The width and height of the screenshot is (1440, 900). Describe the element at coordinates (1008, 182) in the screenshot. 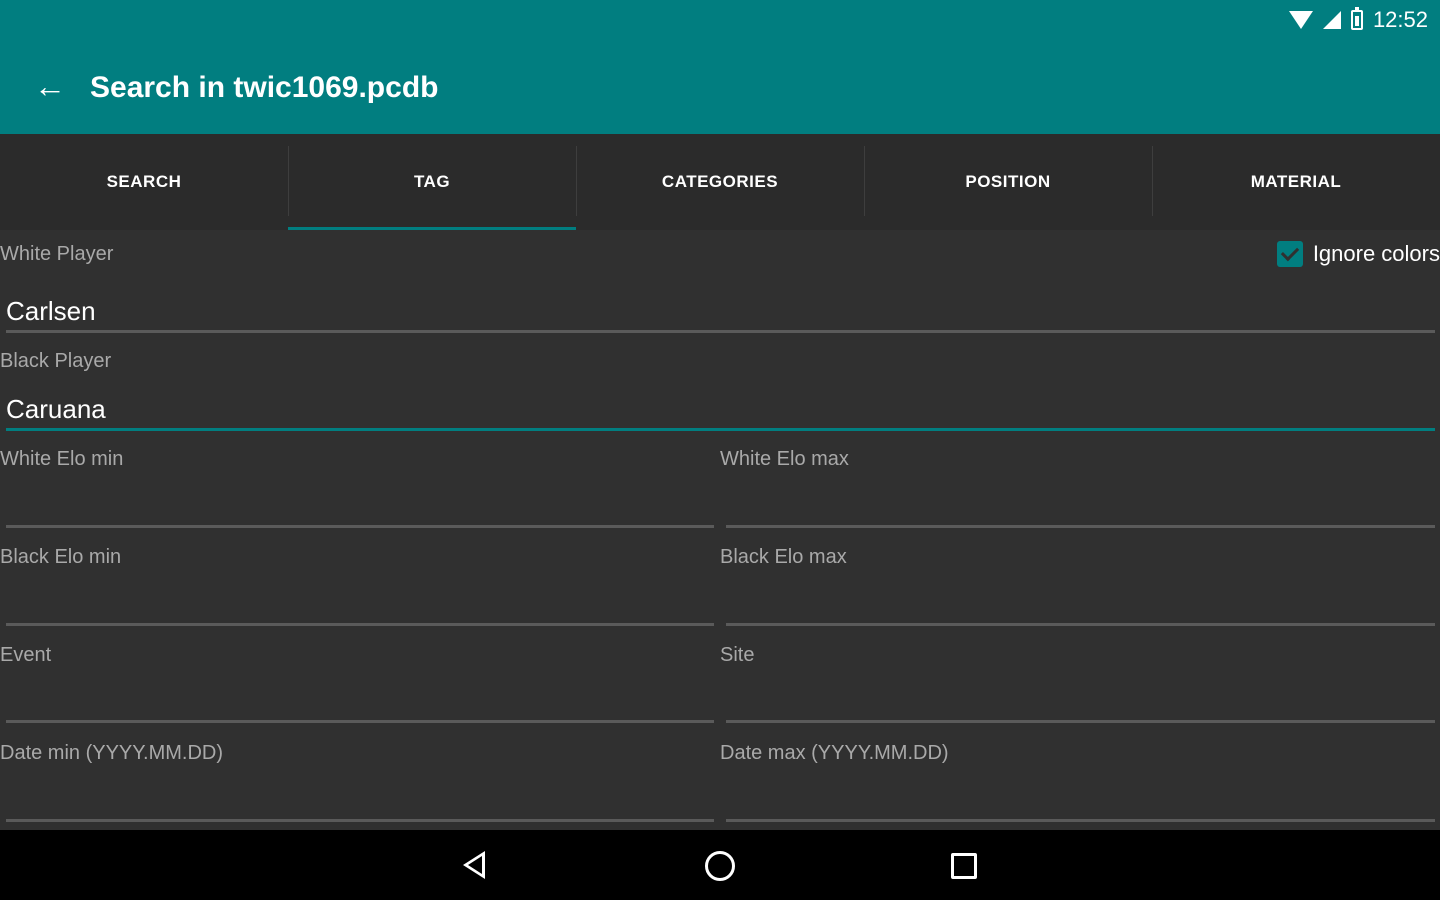

I see `tab-position: POSITION` at that location.